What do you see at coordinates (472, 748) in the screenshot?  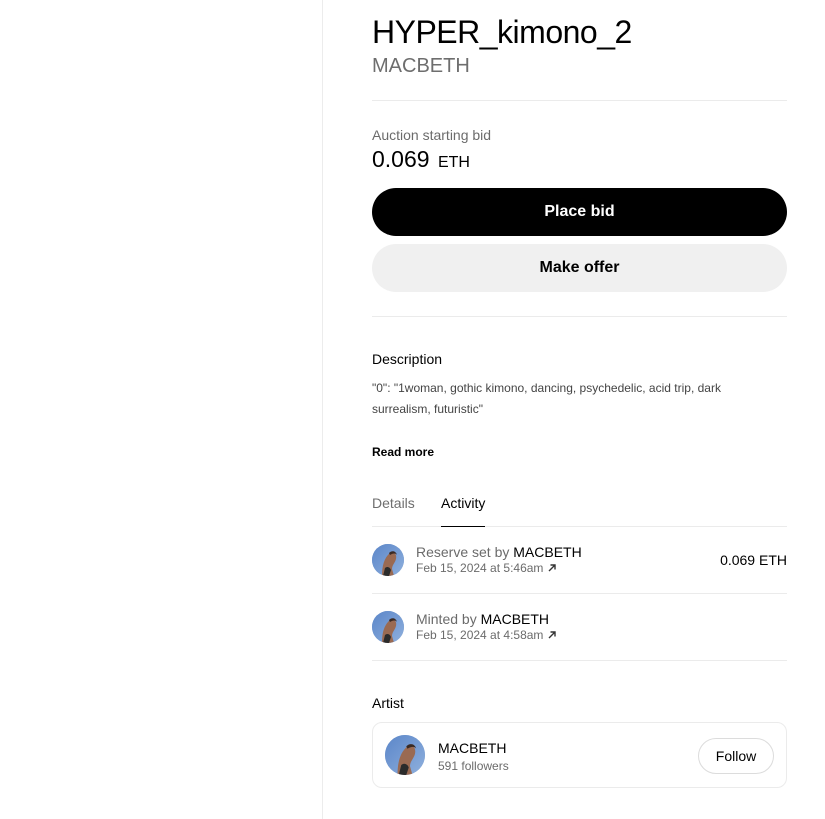 I see `artist-name: MACBETH` at bounding box center [472, 748].